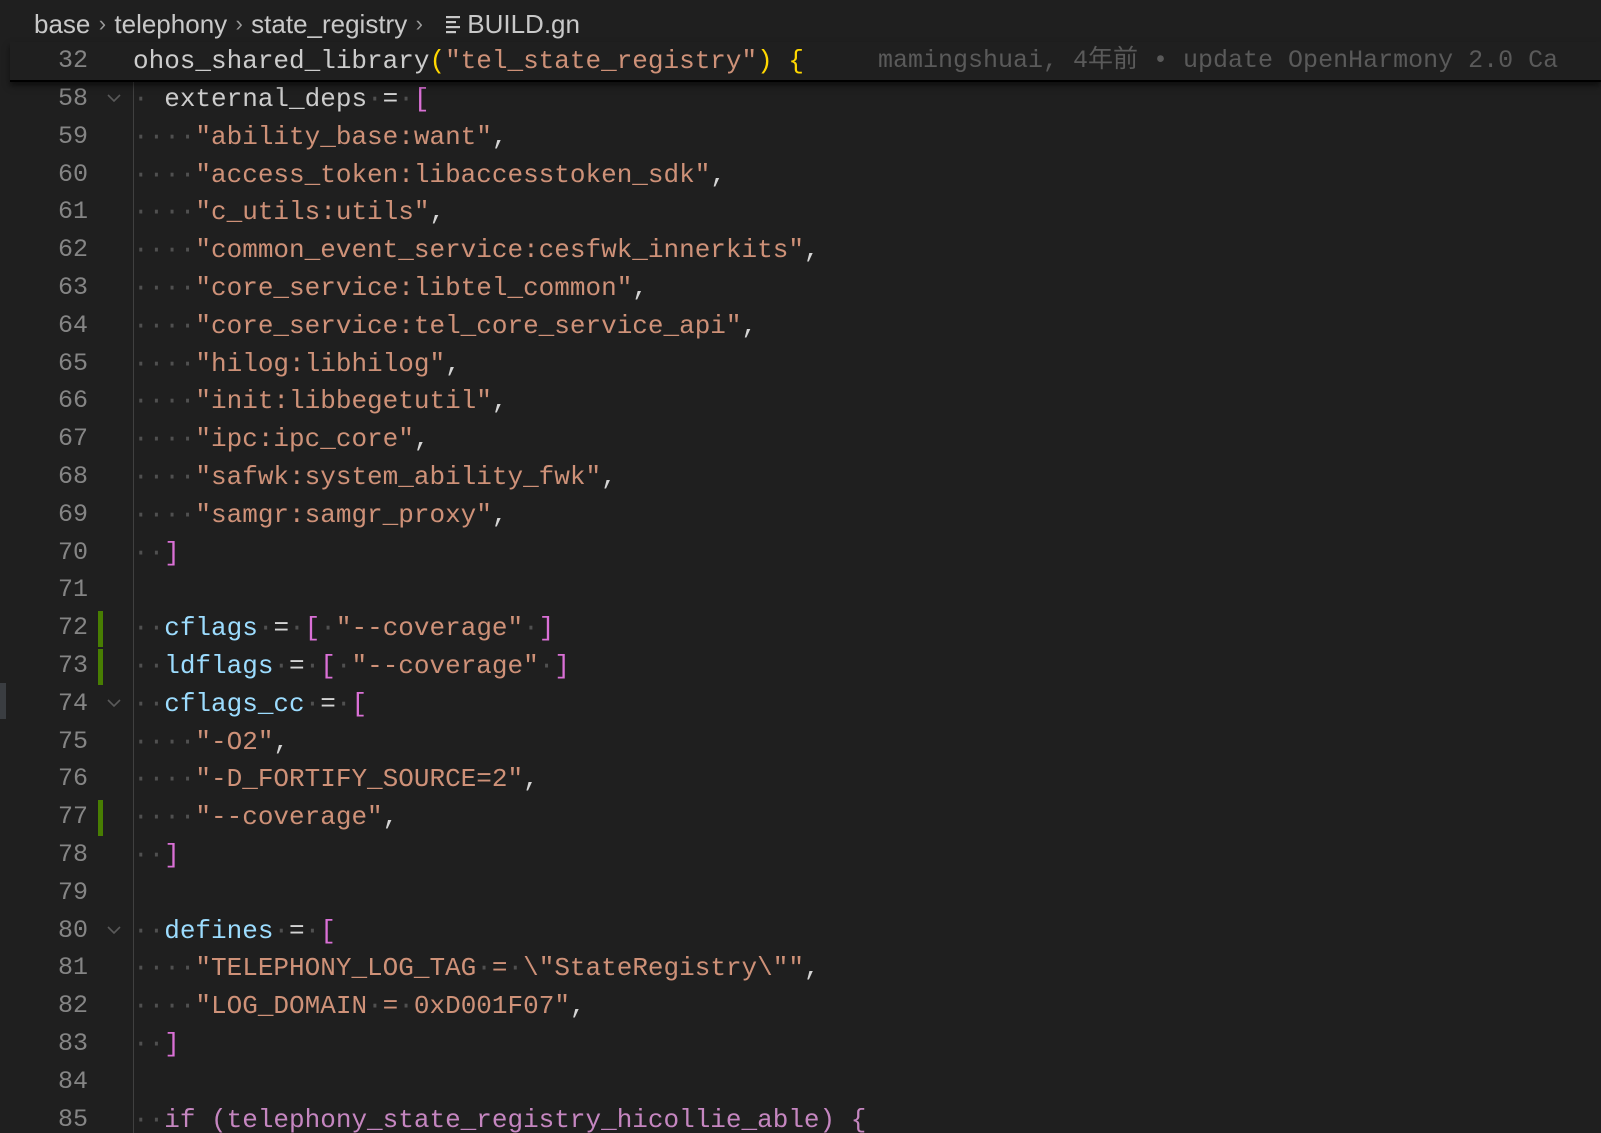 The image size is (1601, 1133). What do you see at coordinates (359, 779) in the screenshot?
I see `code-token: "-D_FORTIFY_SOURCE=2"` at bounding box center [359, 779].